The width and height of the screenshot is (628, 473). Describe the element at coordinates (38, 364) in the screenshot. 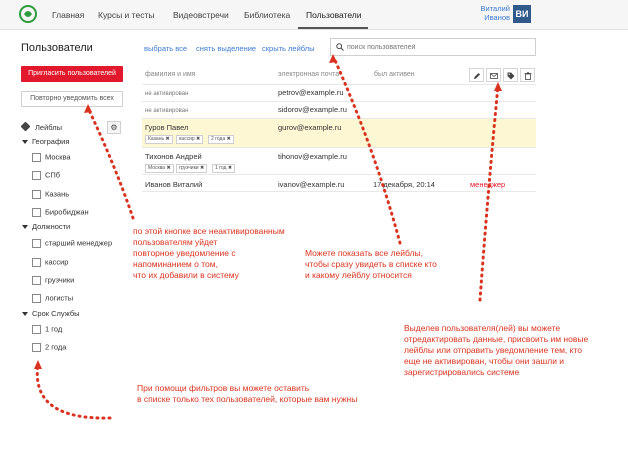

I see `arrowhead-filters` at that location.